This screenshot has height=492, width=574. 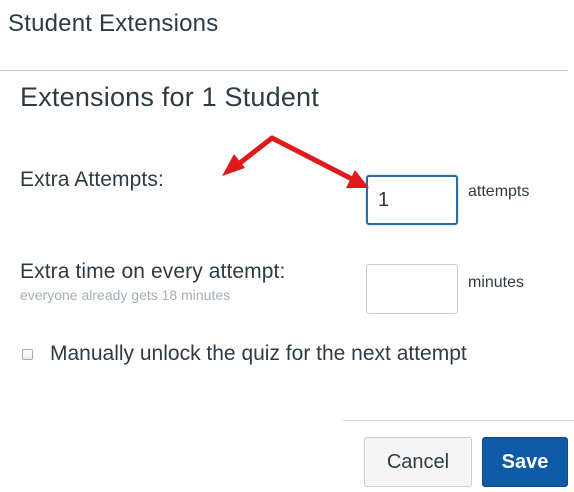 What do you see at coordinates (125, 295) in the screenshot?
I see `extra-time-hint: everyone already gets 18 minutes` at bounding box center [125, 295].